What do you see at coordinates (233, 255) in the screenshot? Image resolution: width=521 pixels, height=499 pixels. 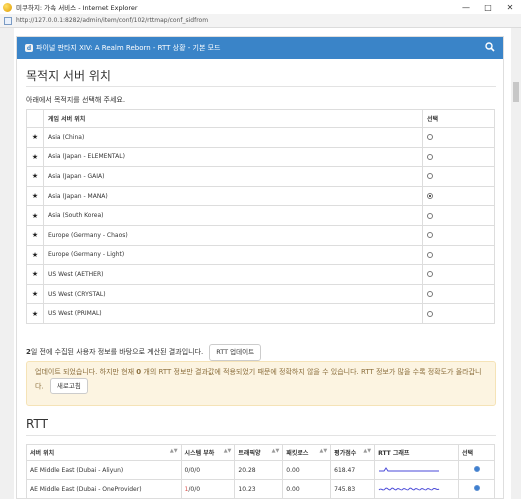 I see `server-name: Europe (Germany - Light)` at bounding box center [233, 255].